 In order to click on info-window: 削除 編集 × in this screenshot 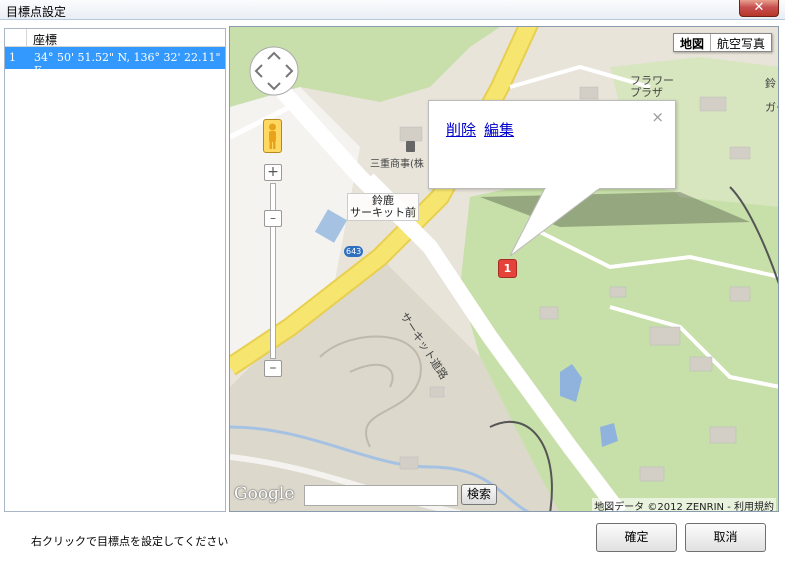, I will do `click(552, 144)`.